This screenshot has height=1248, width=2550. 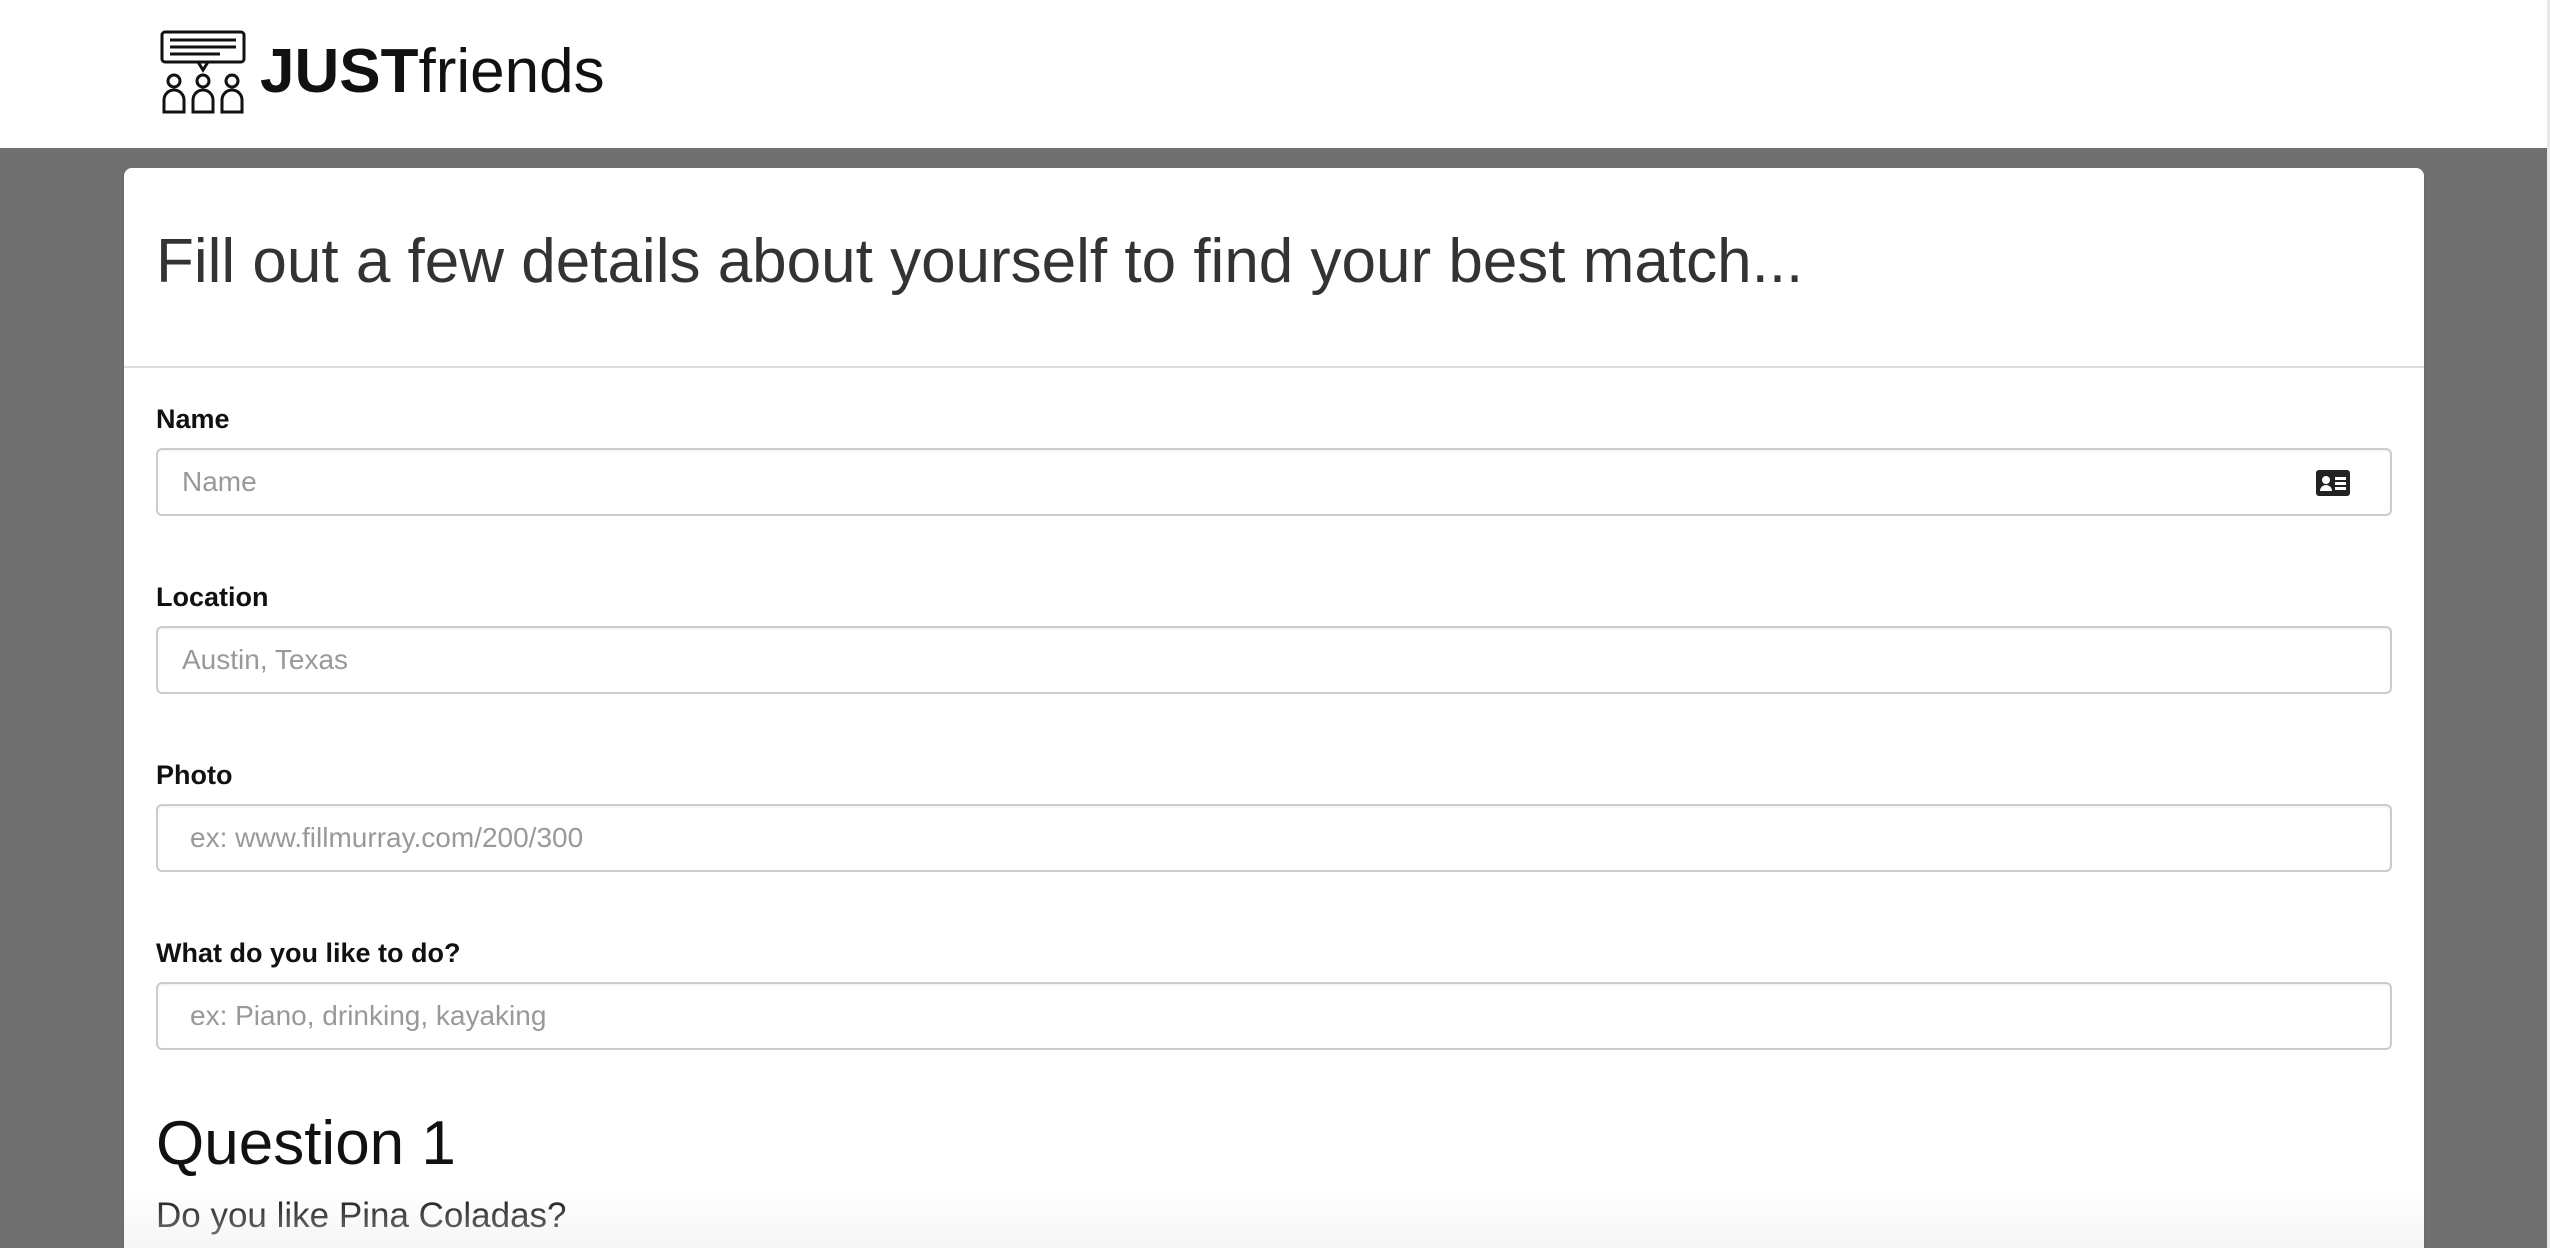 What do you see at coordinates (1275, 74) in the screenshot?
I see `top-navbar: JUSTfriends` at bounding box center [1275, 74].